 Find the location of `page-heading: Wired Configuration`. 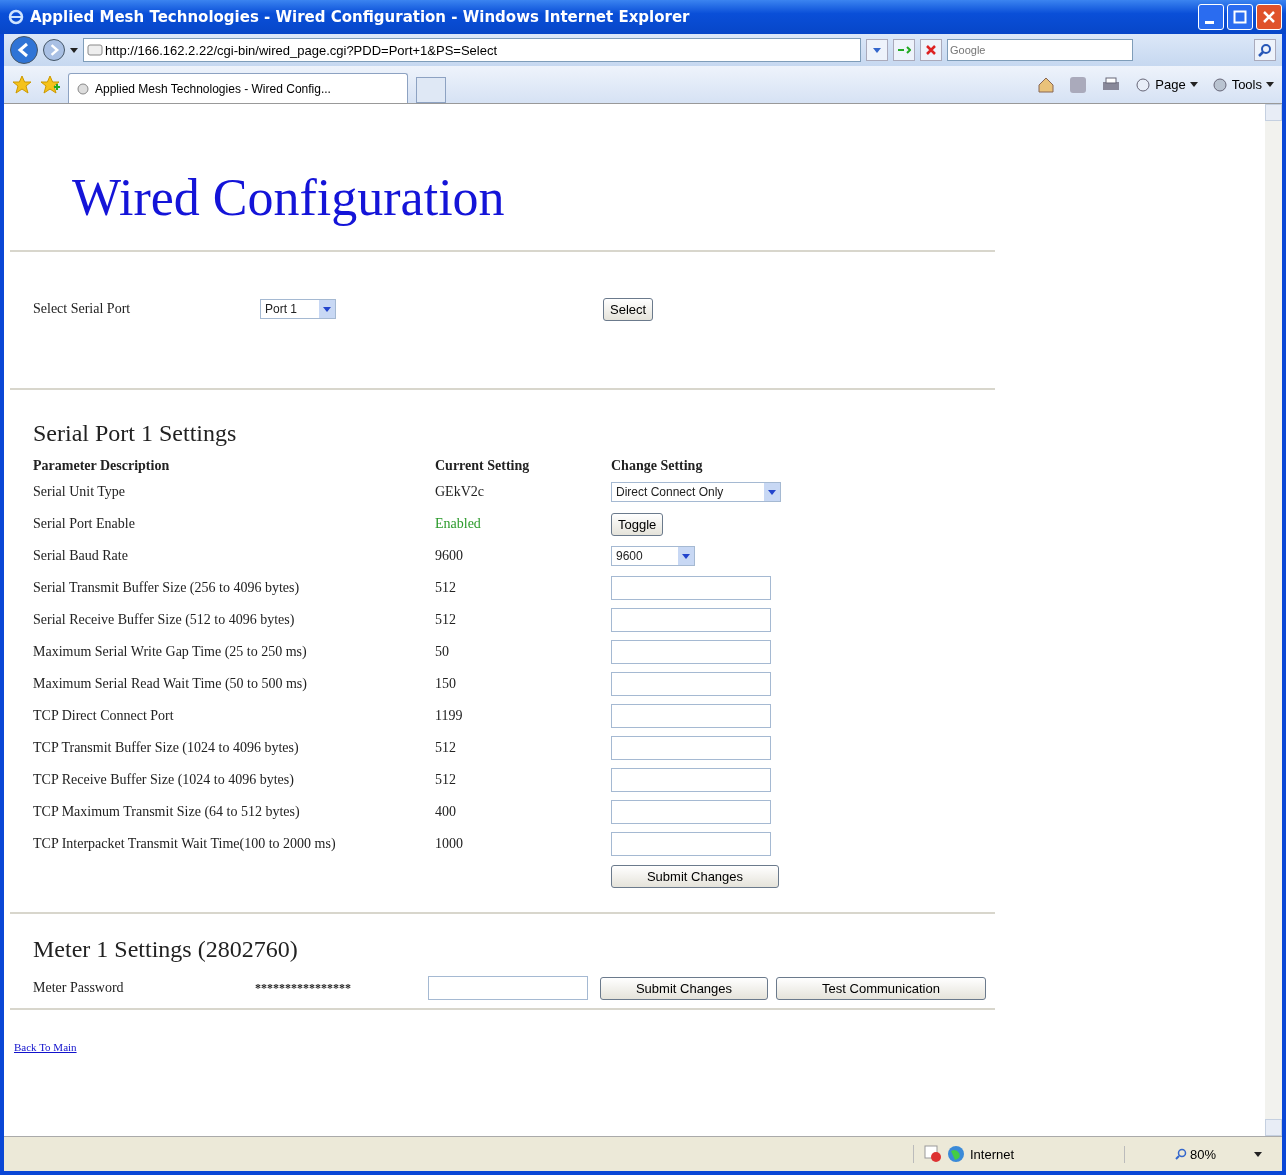

page-heading: Wired Configuration is located at coordinates (289, 198).